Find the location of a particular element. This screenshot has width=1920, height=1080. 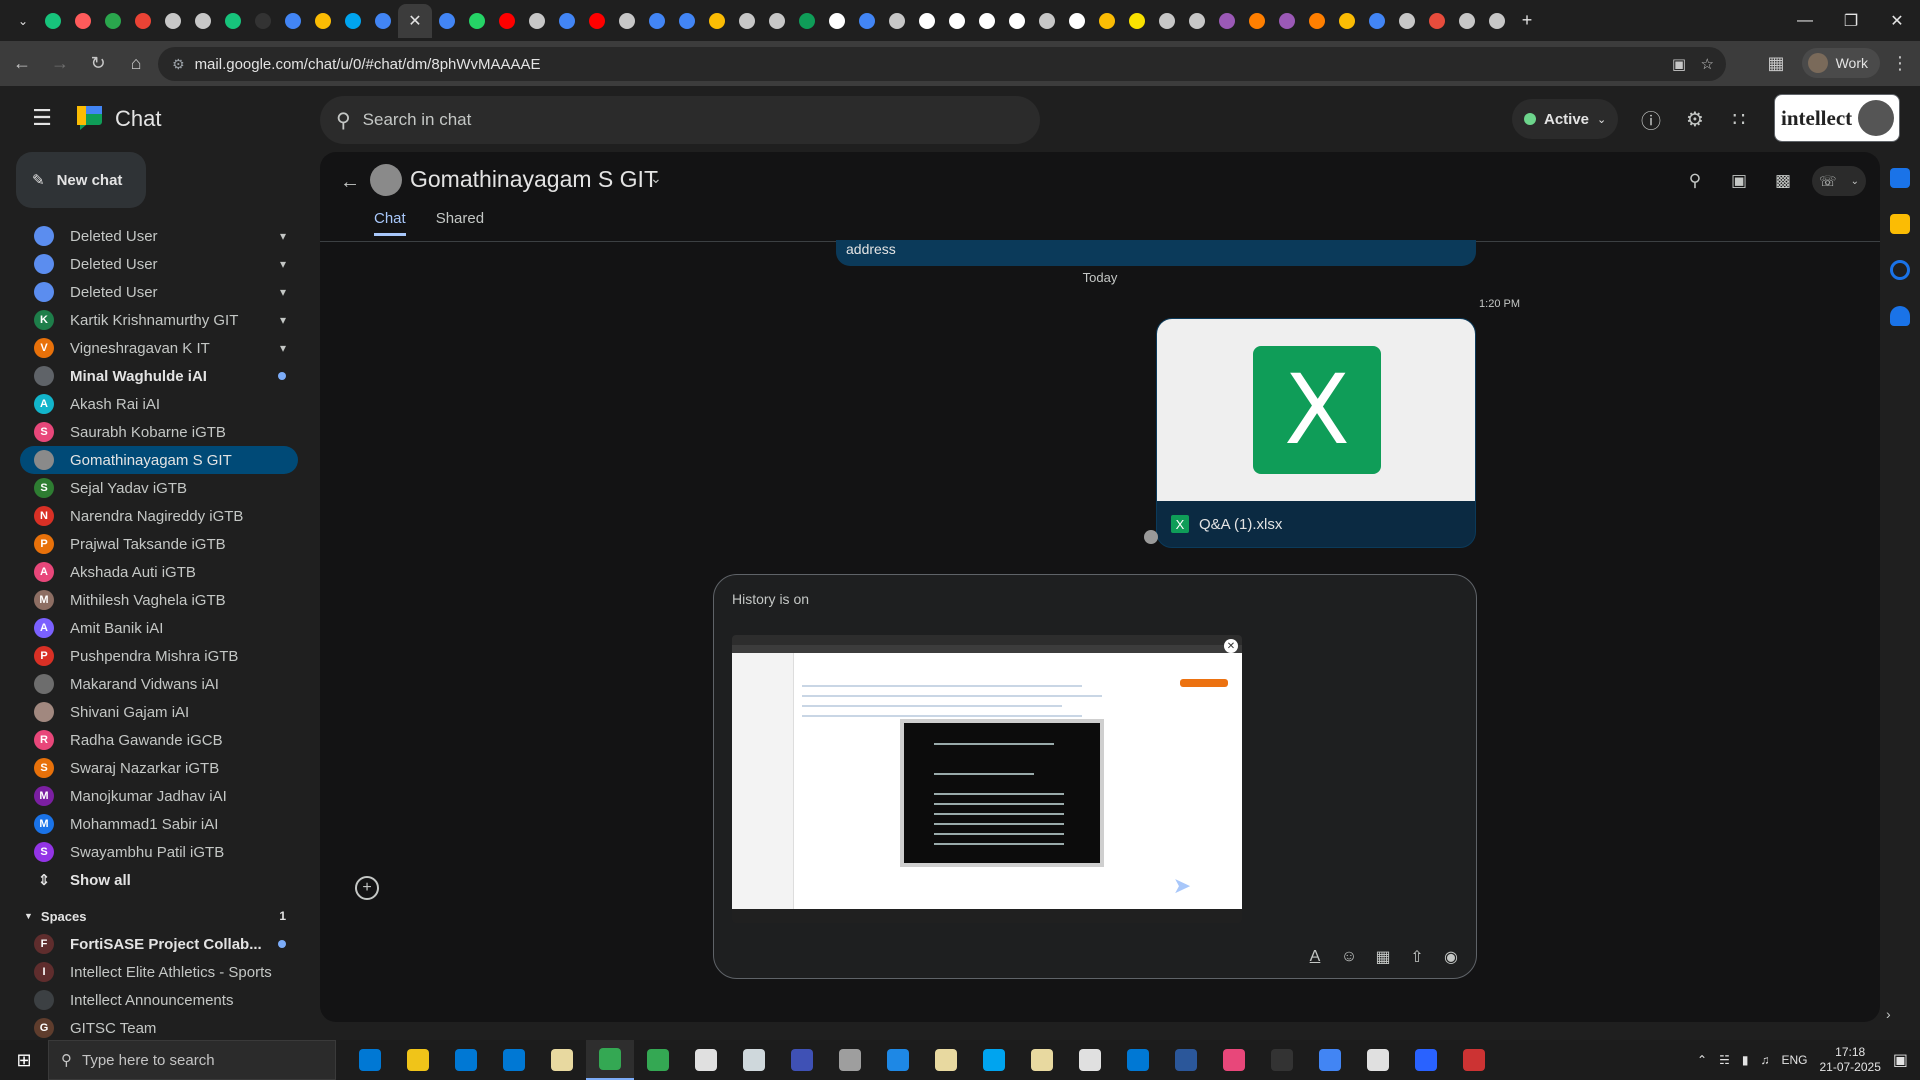

spaces-section-header: ▼ Spaces 1 is located at coordinates (159, 916).